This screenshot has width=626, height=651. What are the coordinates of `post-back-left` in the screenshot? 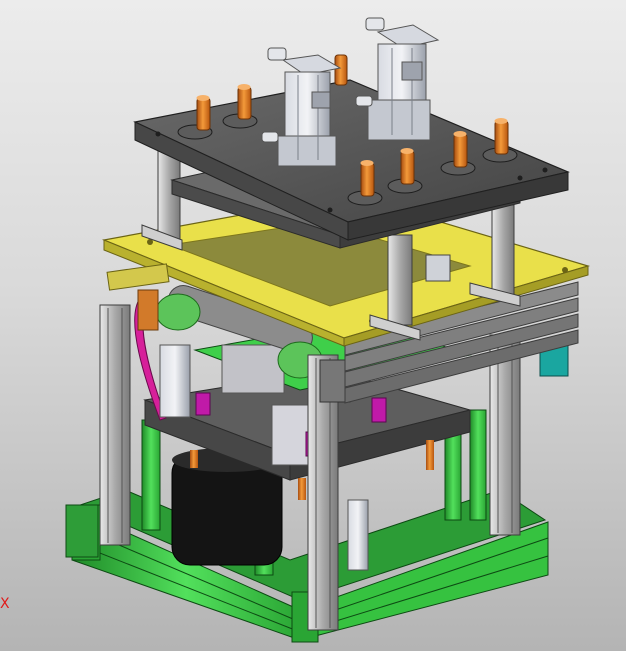 It's located at (115, 425).